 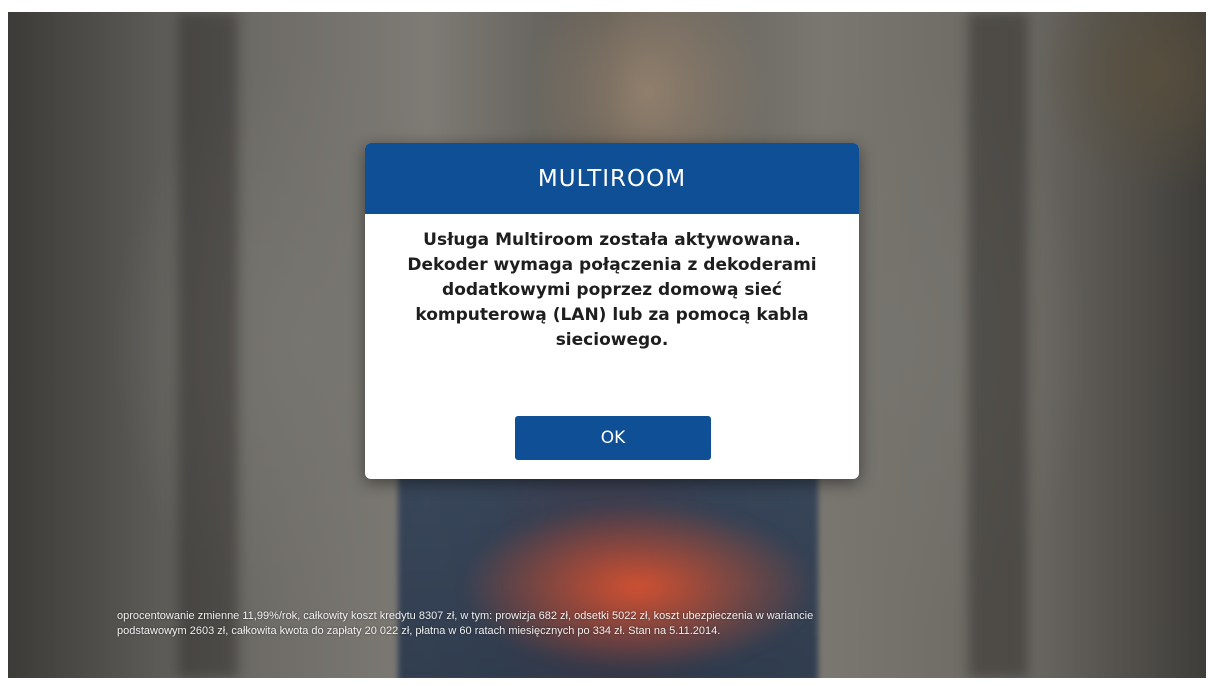 What do you see at coordinates (638, 587) in the screenshot?
I see `background-glow-shape` at bounding box center [638, 587].